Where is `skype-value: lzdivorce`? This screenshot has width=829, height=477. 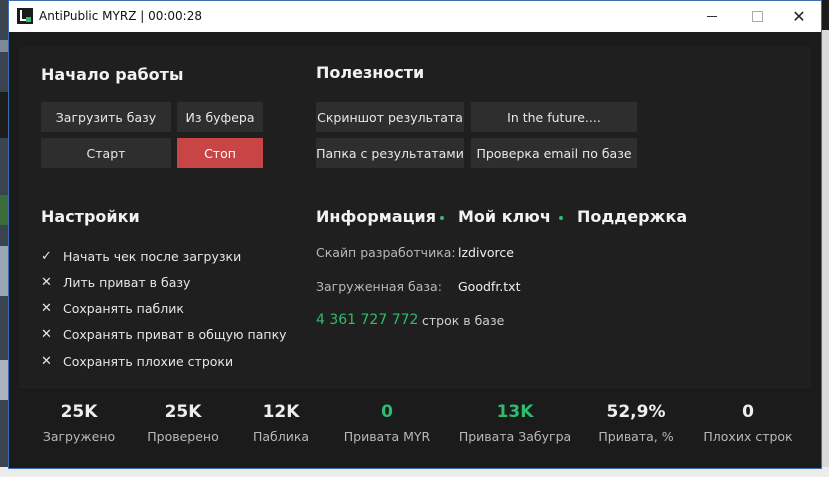 skype-value: lzdivorce is located at coordinates (486, 252).